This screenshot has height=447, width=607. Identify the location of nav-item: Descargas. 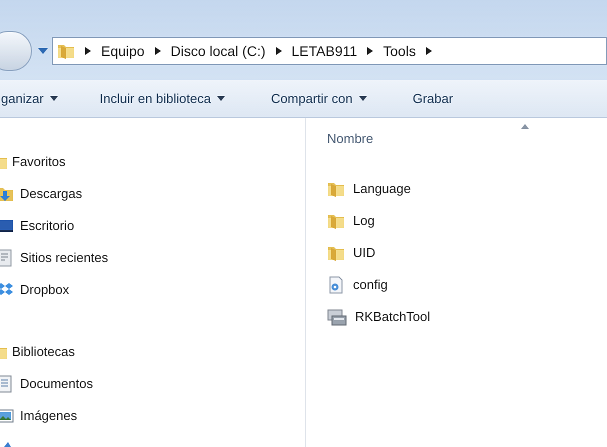
(152, 194).